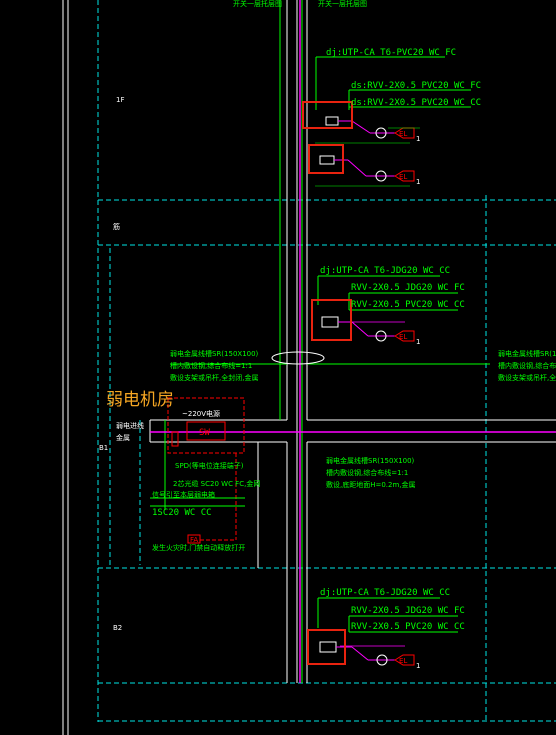  What do you see at coordinates (211, 365) in the screenshot?
I see `tray-note-left-2: 槽内敷设钢,综合布线=1:1` at bounding box center [211, 365].